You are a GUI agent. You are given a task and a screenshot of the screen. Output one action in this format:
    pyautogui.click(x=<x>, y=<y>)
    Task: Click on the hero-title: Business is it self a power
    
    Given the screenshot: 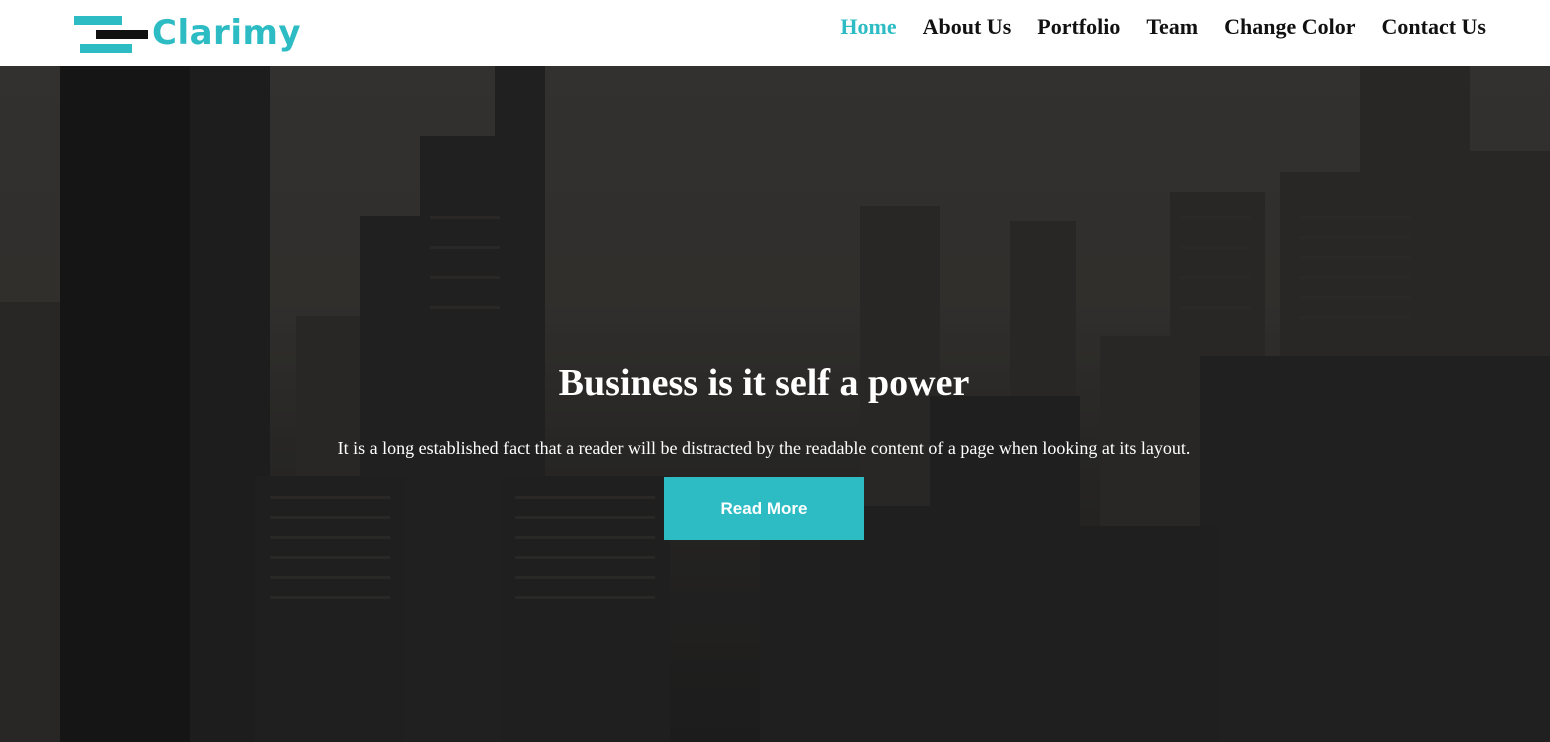 What is the action you would take?
    pyautogui.click(x=764, y=383)
    